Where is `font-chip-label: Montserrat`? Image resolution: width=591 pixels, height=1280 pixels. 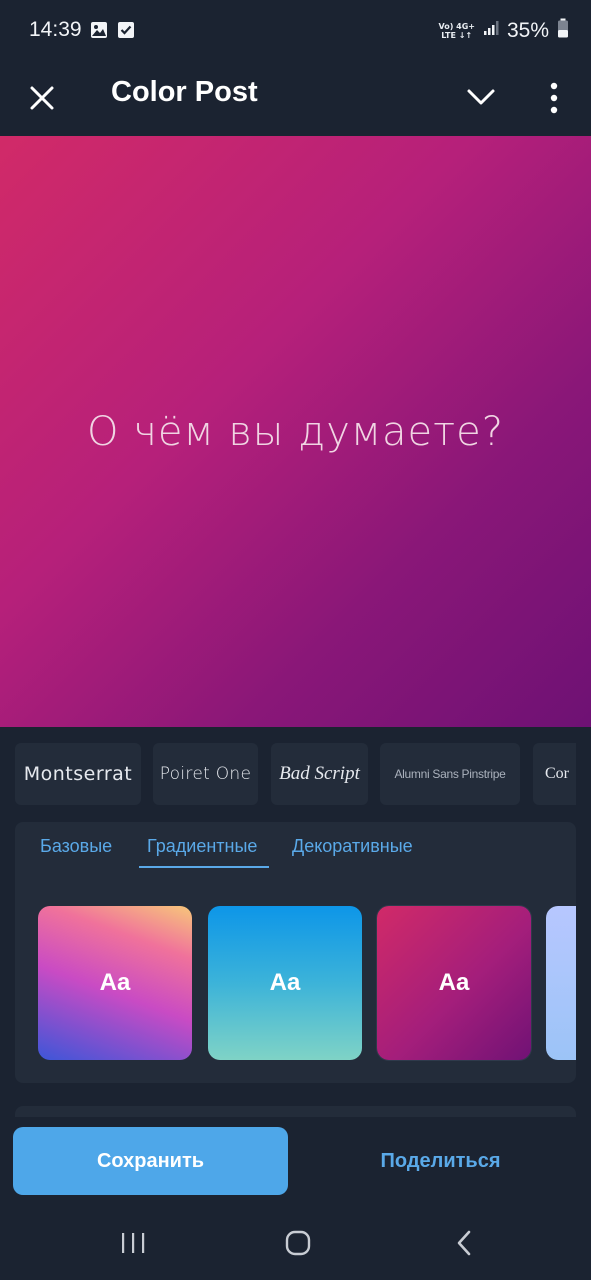
font-chip-label: Montserrat is located at coordinates (78, 774).